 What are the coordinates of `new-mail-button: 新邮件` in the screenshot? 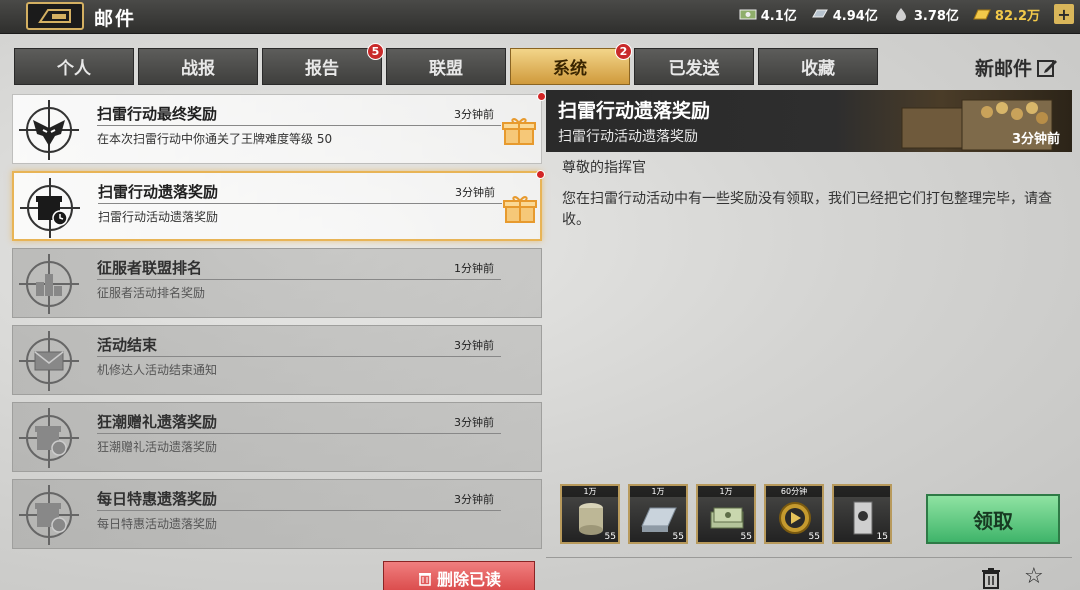 It's located at (1016, 67).